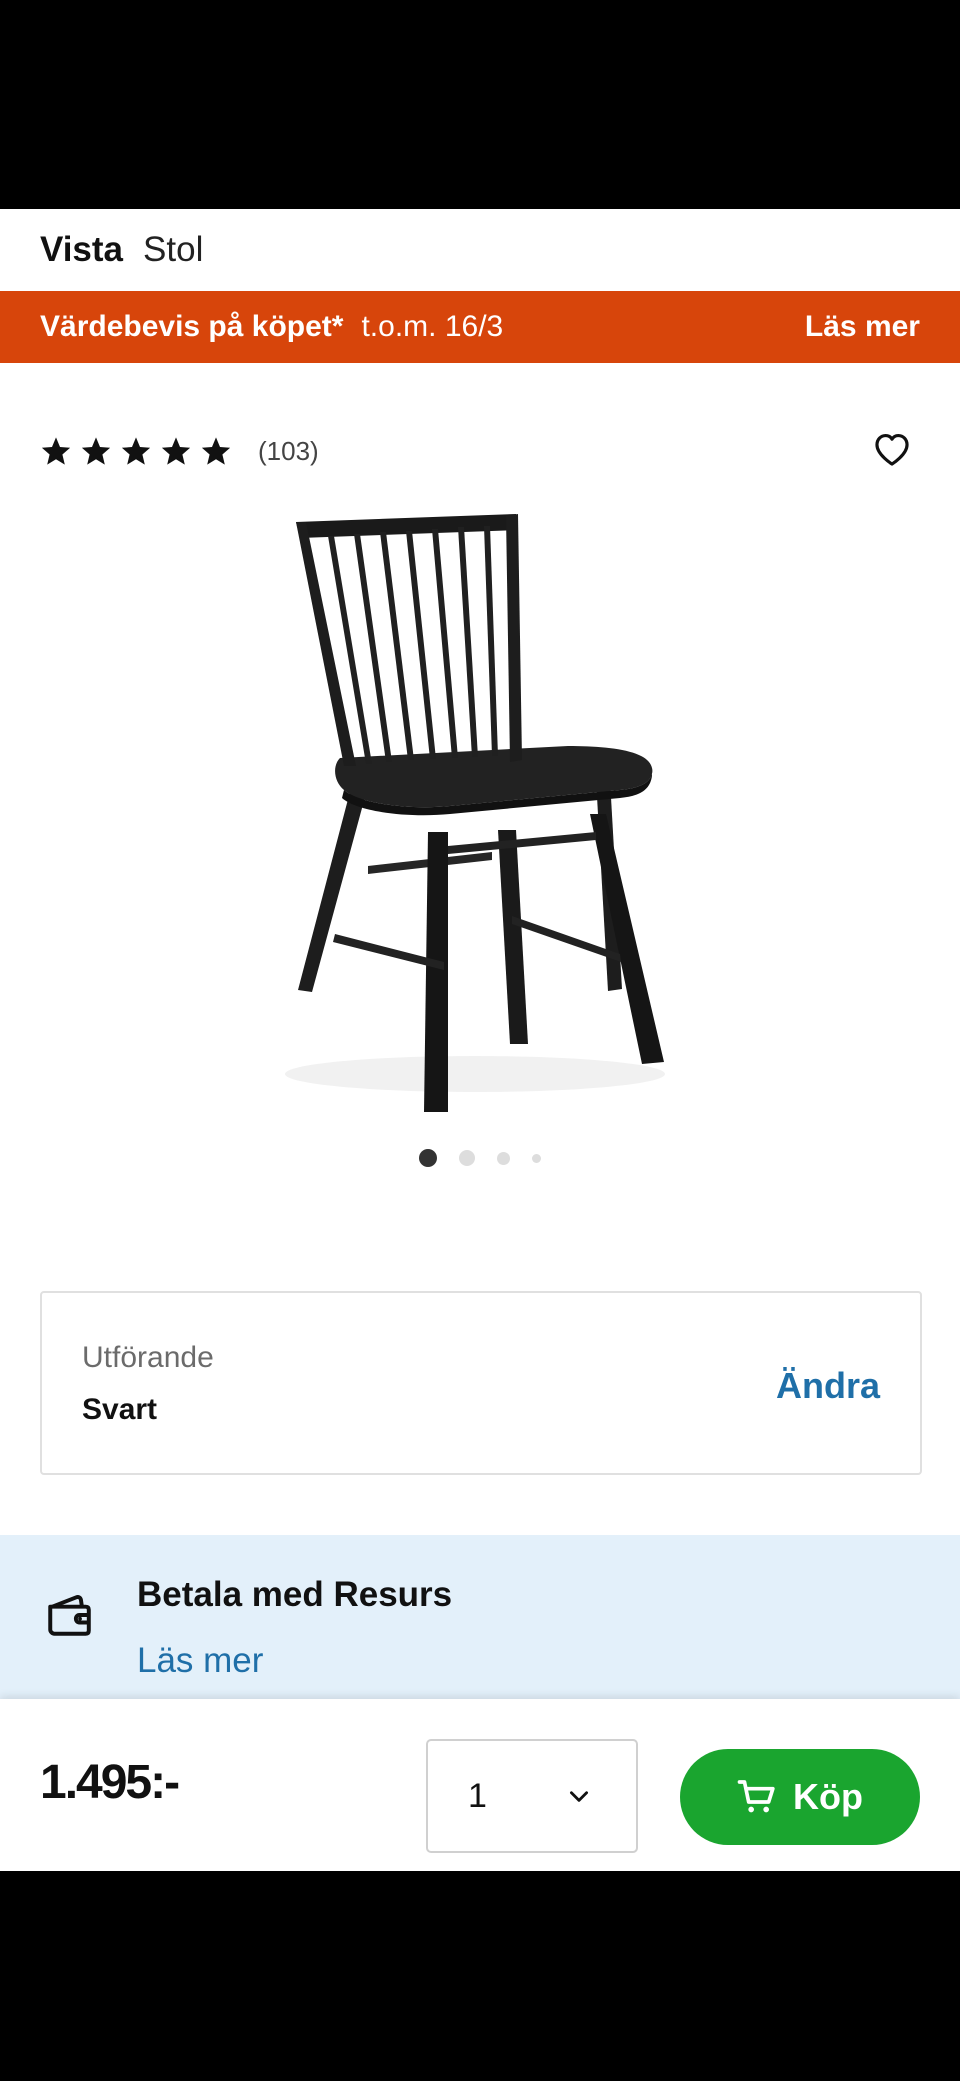 The width and height of the screenshot is (960, 2081). What do you see at coordinates (120, 1409) in the screenshot?
I see `variant-value: Svart` at bounding box center [120, 1409].